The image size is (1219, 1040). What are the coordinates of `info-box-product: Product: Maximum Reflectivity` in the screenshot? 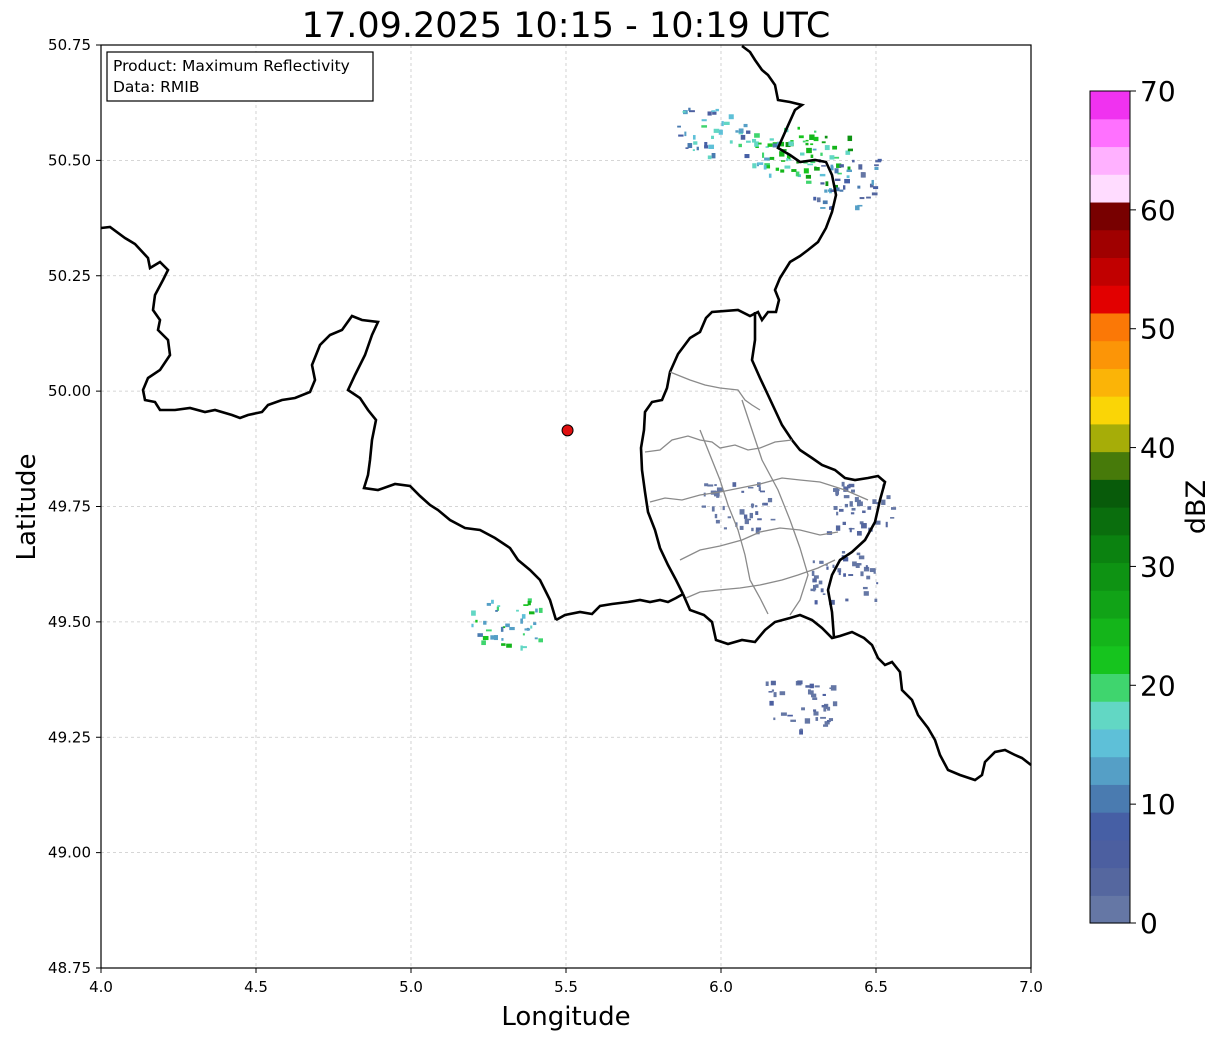 It's located at (231, 66).